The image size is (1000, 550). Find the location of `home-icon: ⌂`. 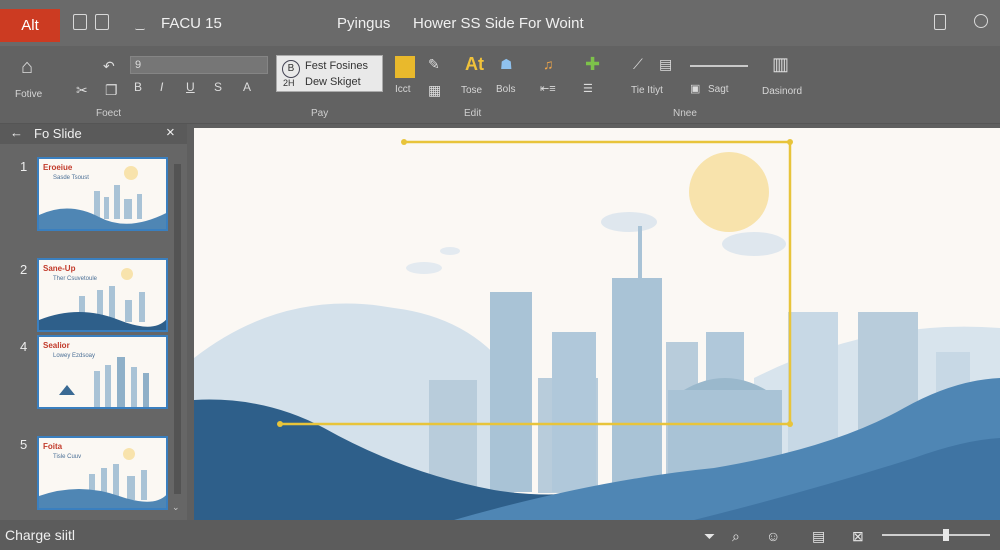

home-icon: ⌂ is located at coordinates (27, 67).